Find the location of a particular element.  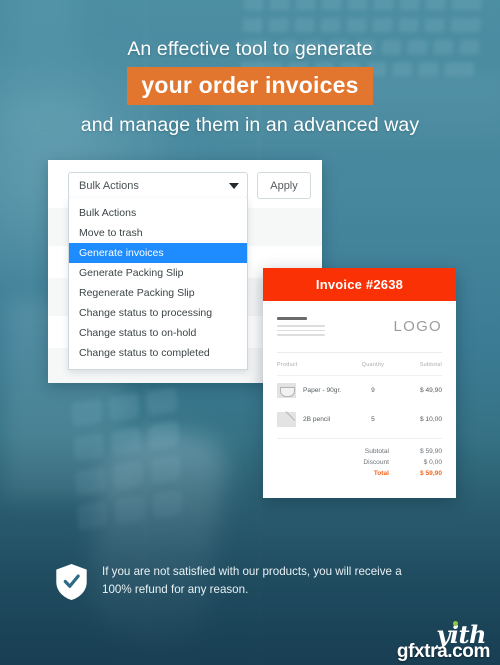

column-header-quantity: Quantity is located at coordinates (373, 364).